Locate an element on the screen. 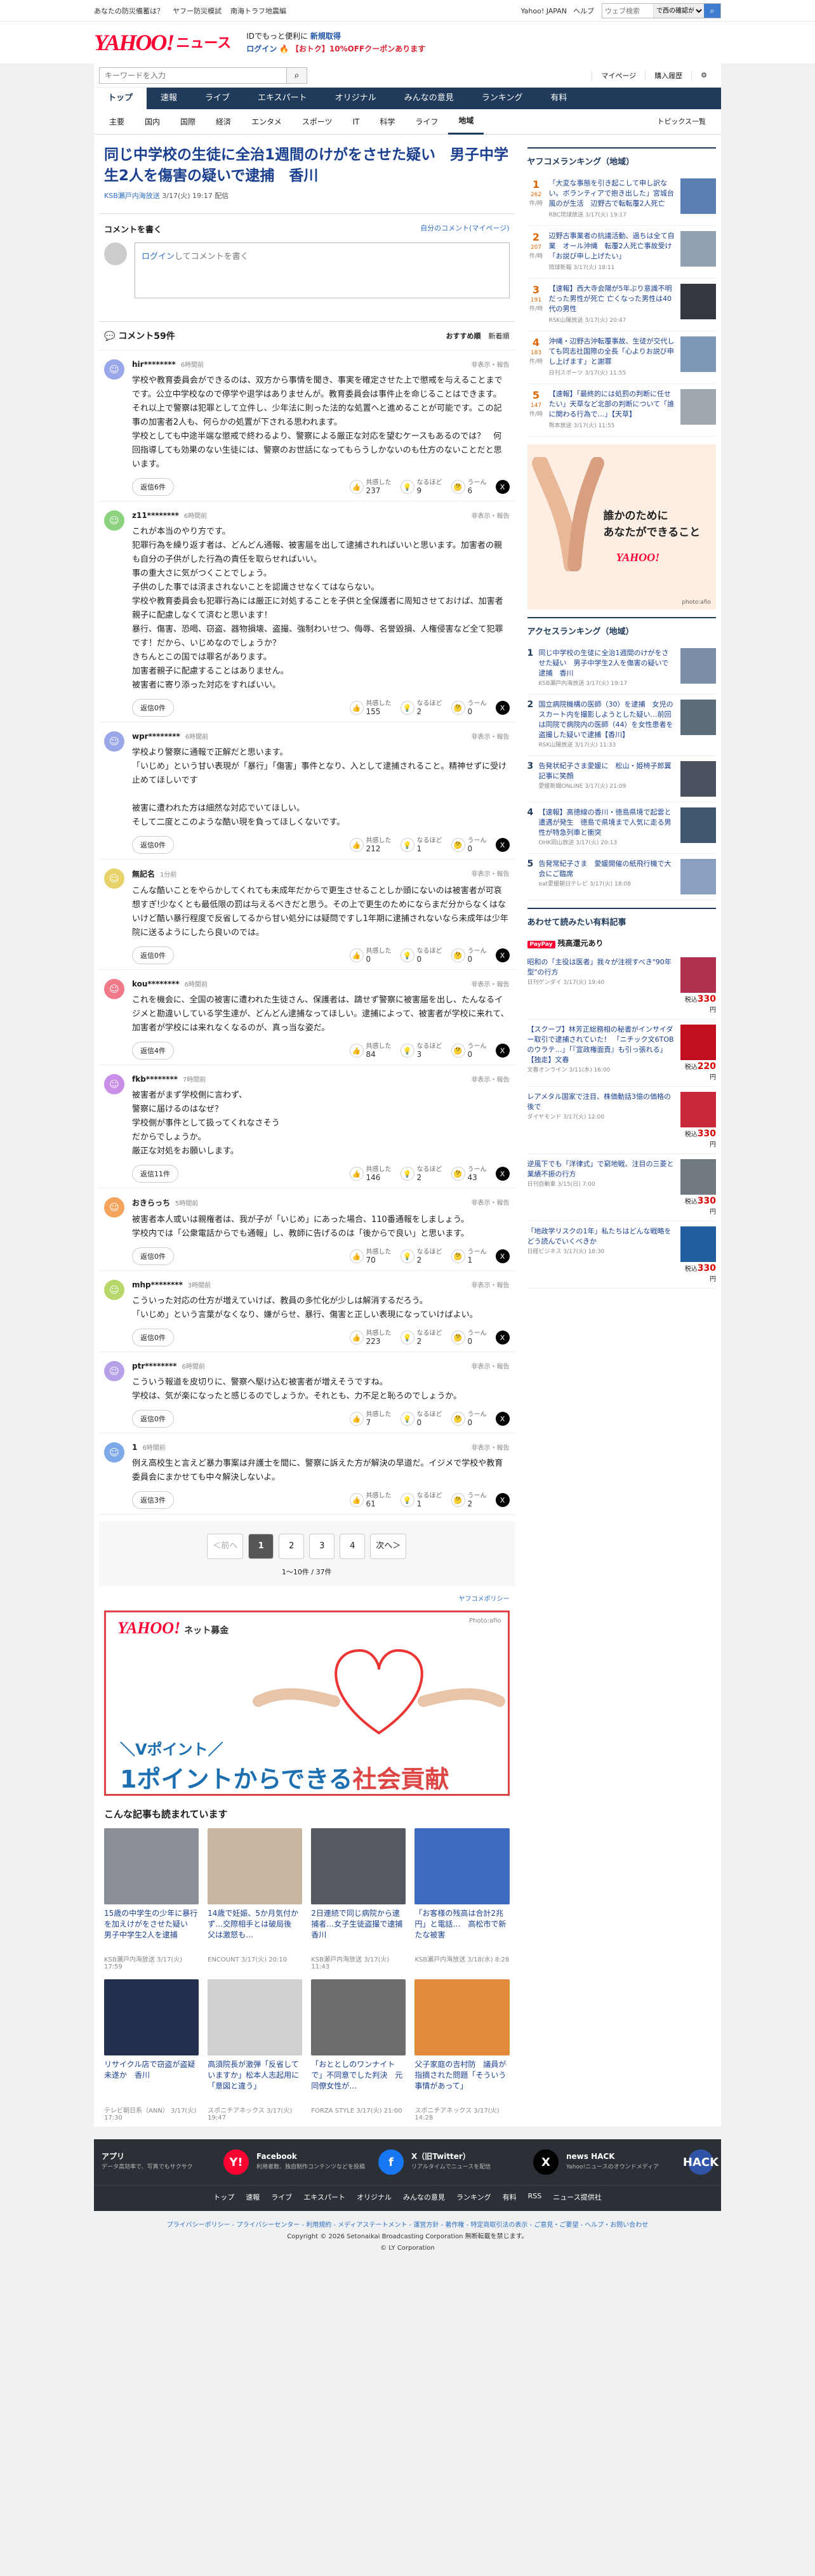 The width and height of the screenshot is (815, 2576). gnav-expert: エキスパート is located at coordinates (282, 98).